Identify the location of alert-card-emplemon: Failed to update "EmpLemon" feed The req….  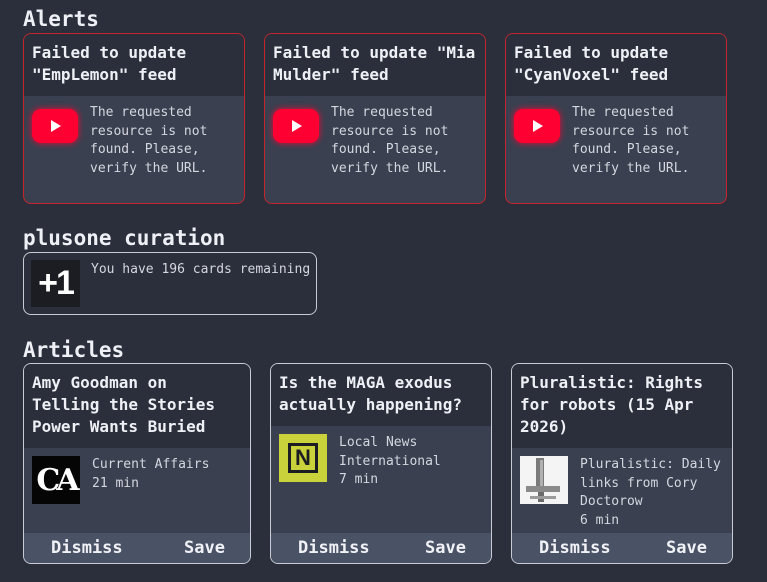
(134, 118).